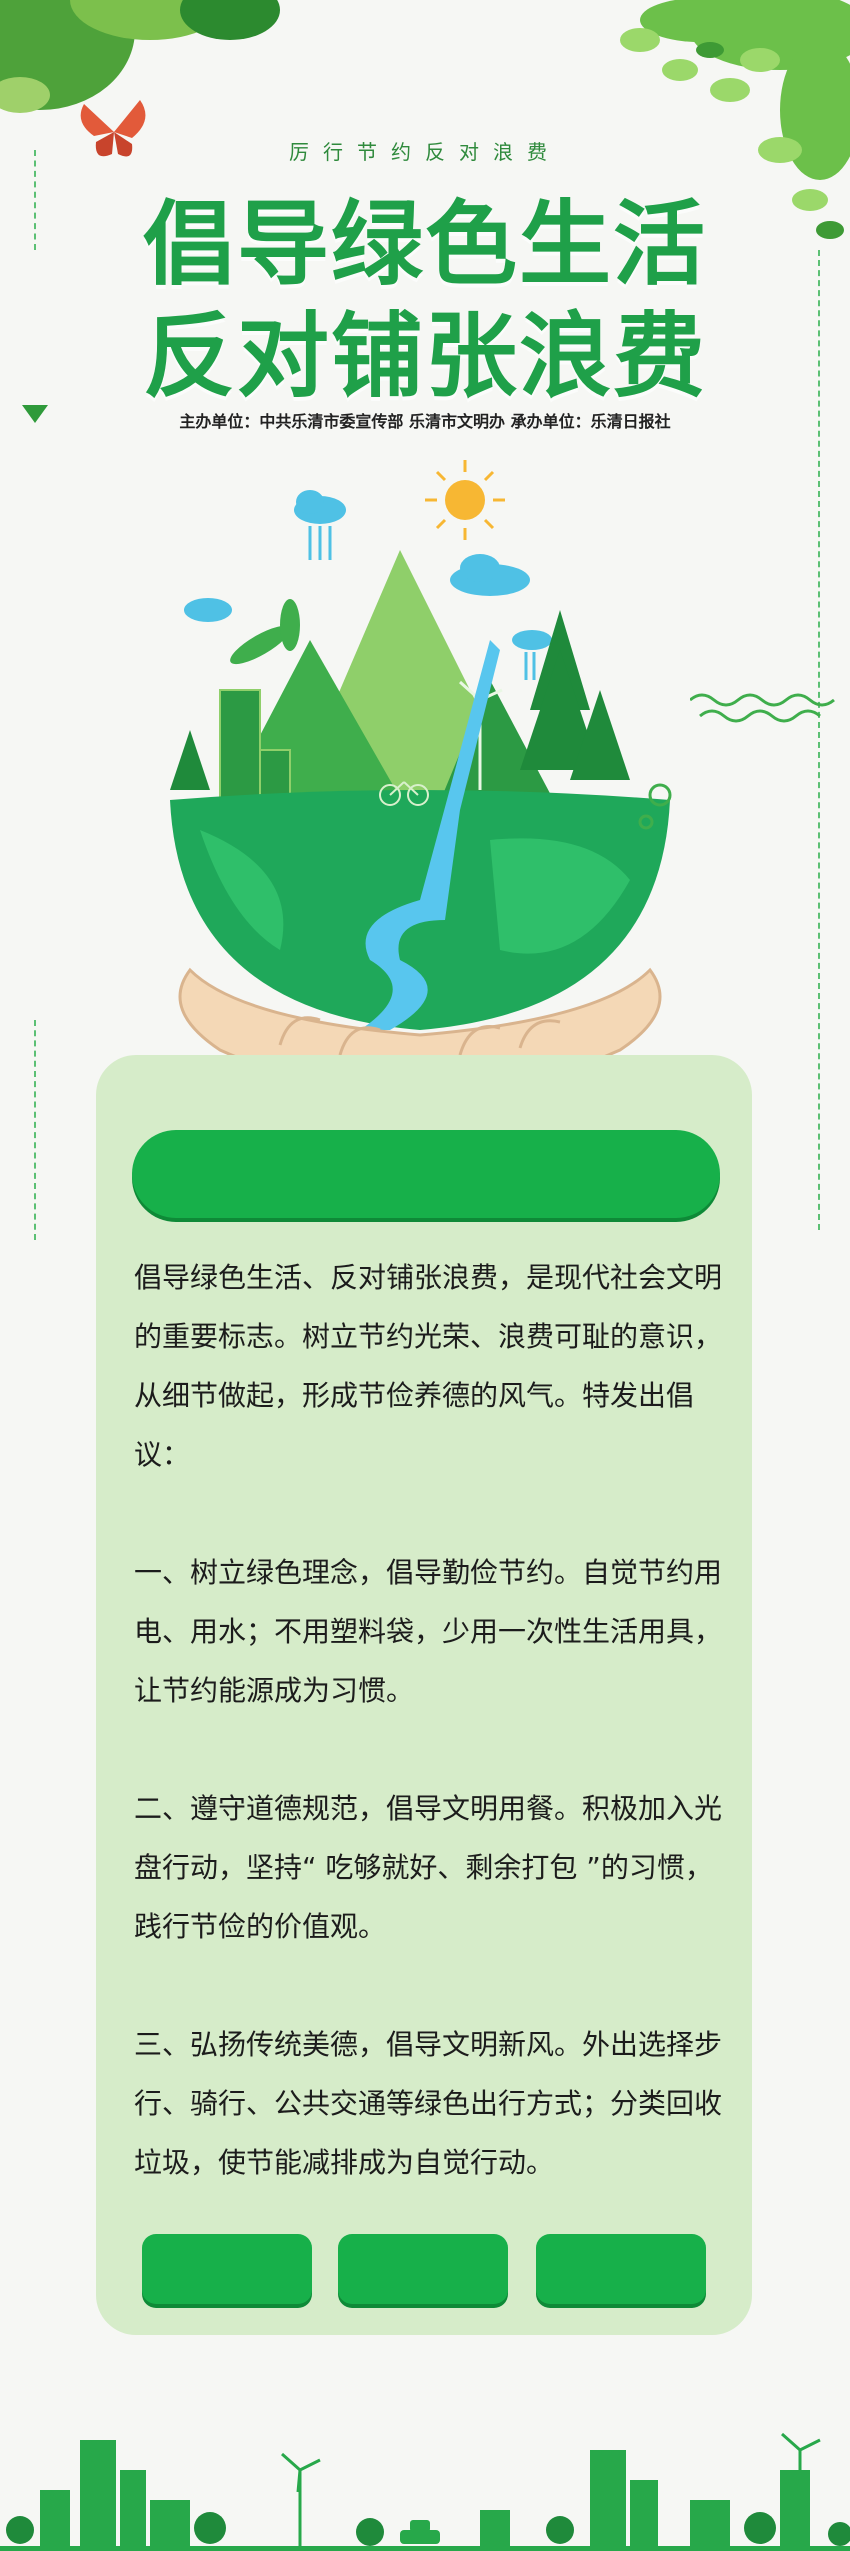 The image size is (850, 2551). What do you see at coordinates (420, 2532) in the screenshot?
I see `car-icon` at bounding box center [420, 2532].